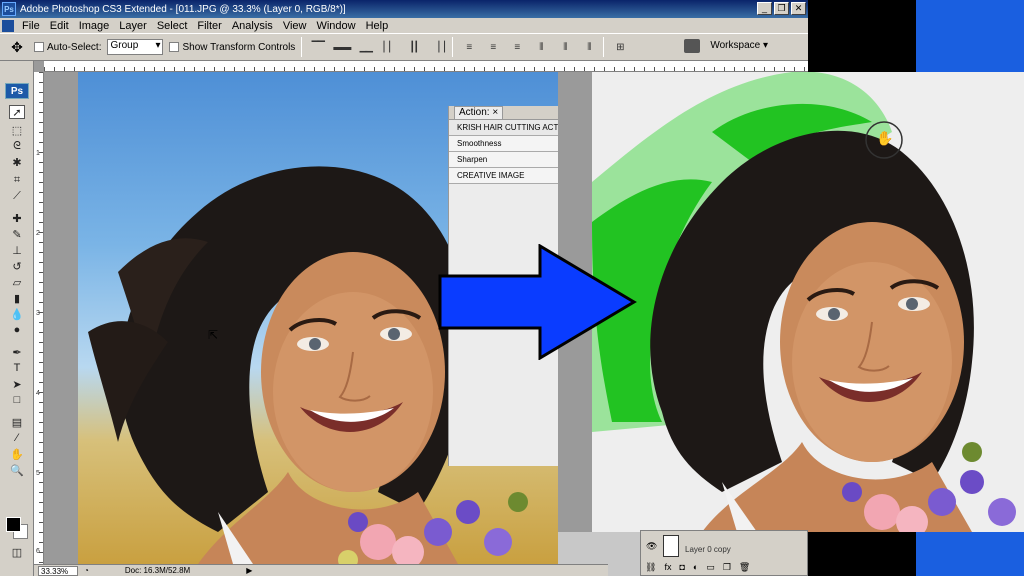 The height and width of the screenshot is (576, 1024). I want to click on menu-edit: Edit, so click(60, 26).